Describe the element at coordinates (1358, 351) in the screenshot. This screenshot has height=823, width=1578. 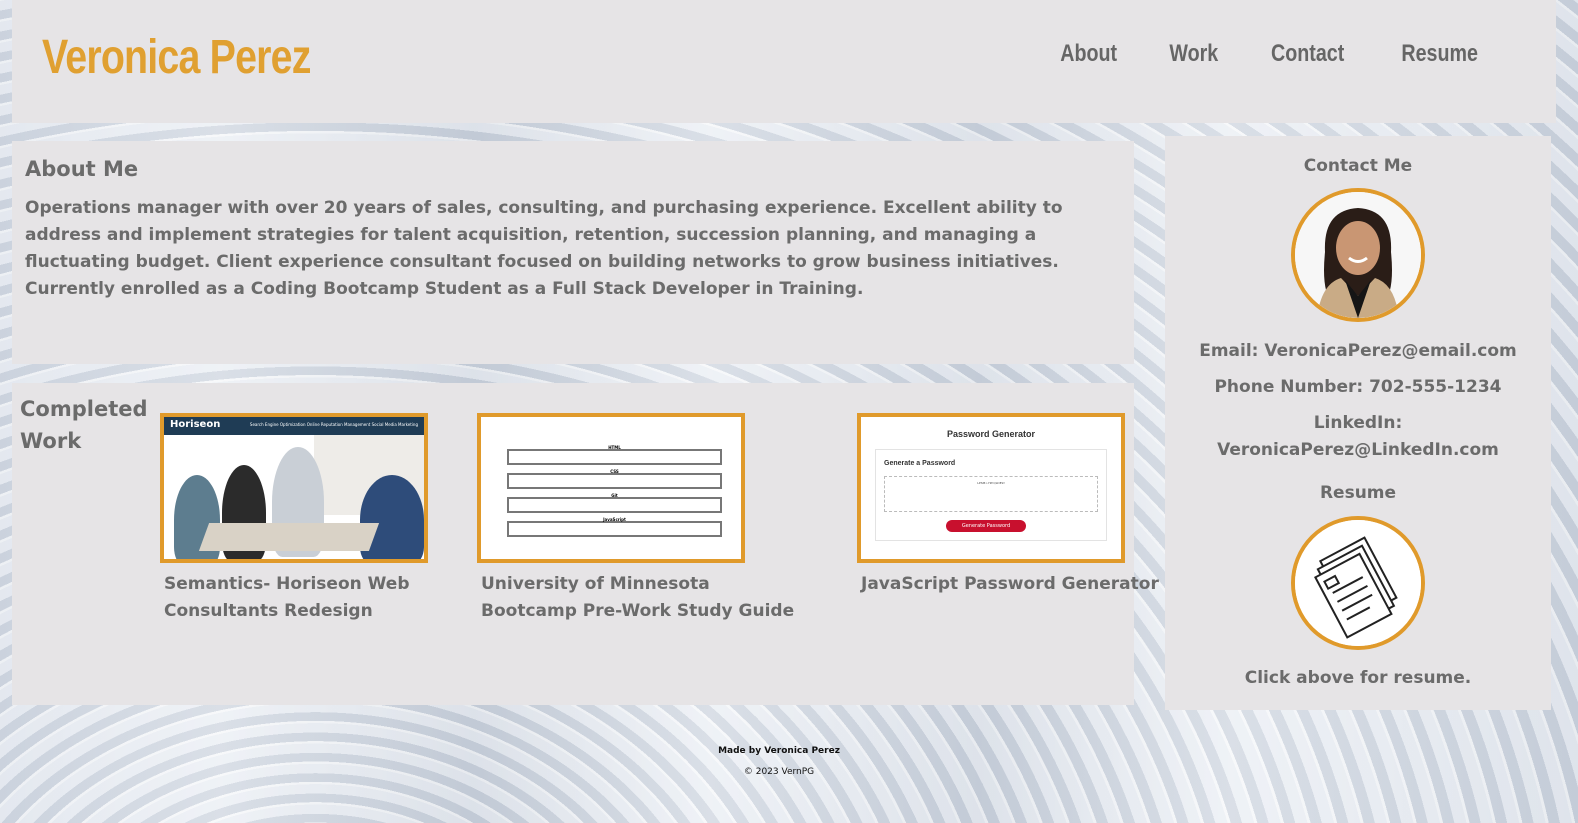
I see `contact-email: Email: VeronicaPerez@email.com` at that location.